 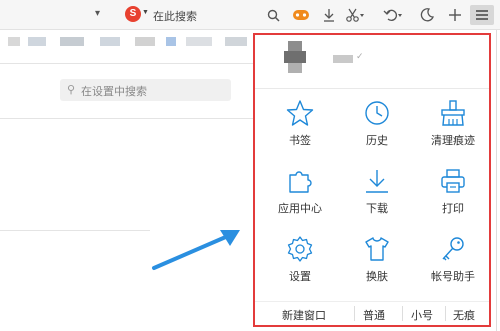 What do you see at coordinates (300, 265) in the screenshot?
I see `menu-item-settings: 设置` at bounding box center [300, 265].